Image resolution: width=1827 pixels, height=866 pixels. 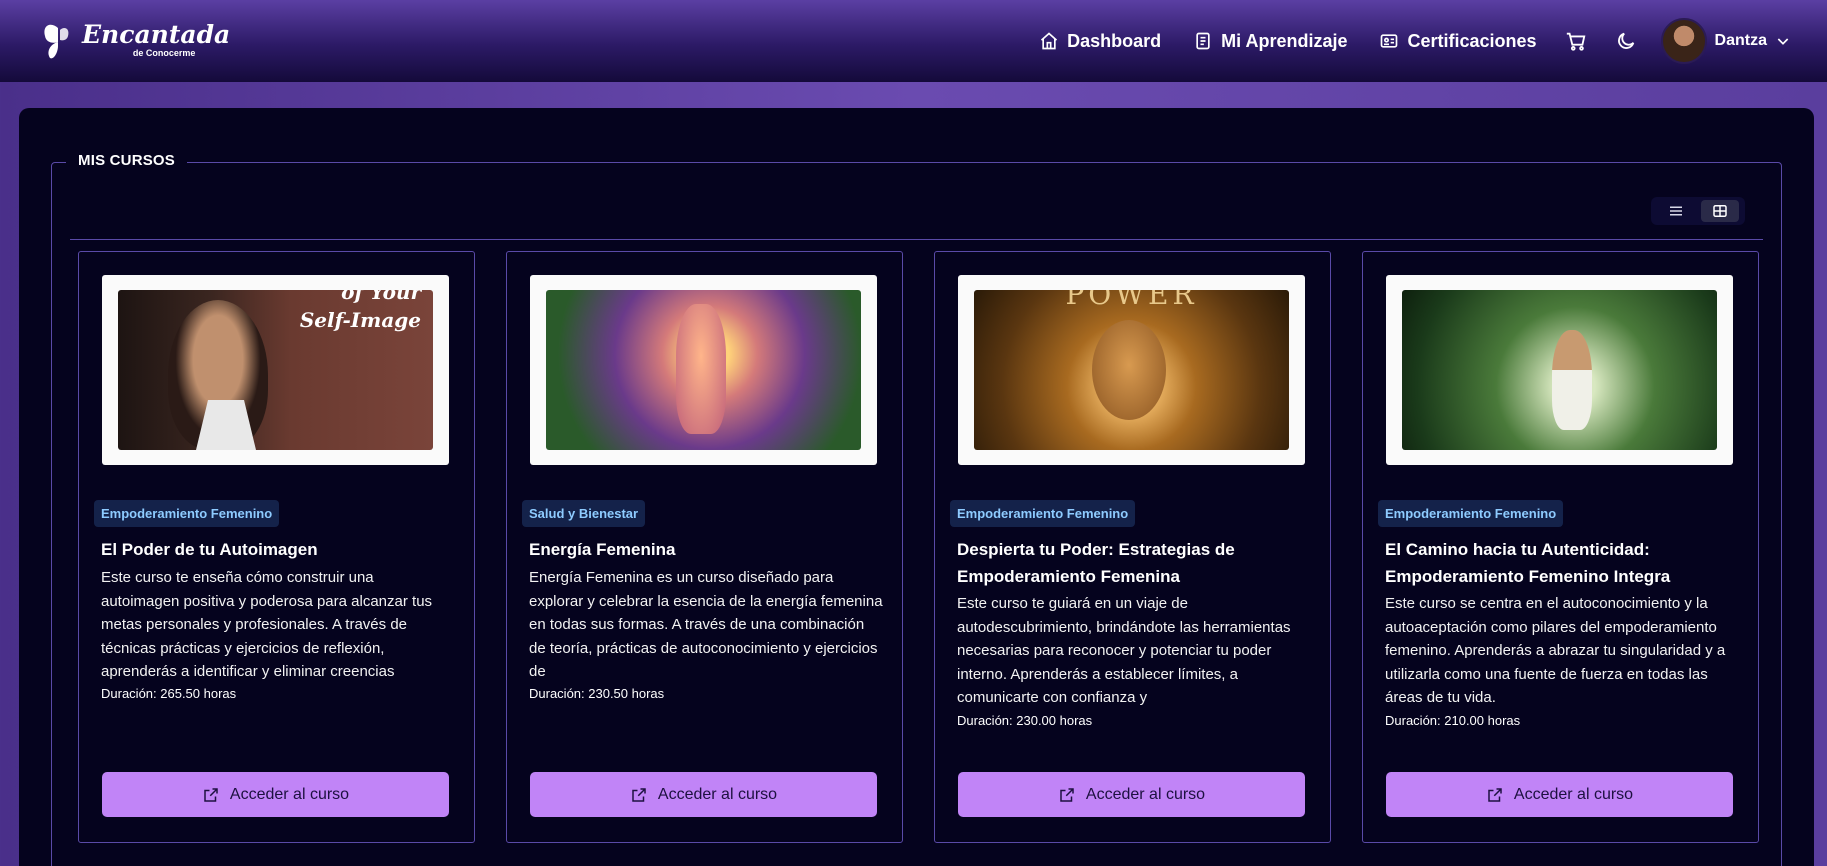 What do you see at coordinates (1389, 41) in the screenshot?
I see `id-card-icon` at bounding box center [1389, 41].